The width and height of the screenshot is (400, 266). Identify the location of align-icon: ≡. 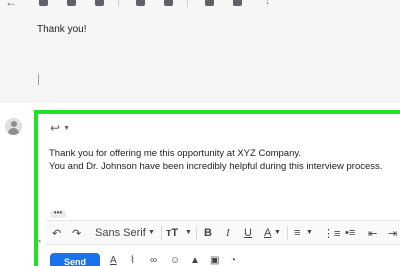
(297, 233).